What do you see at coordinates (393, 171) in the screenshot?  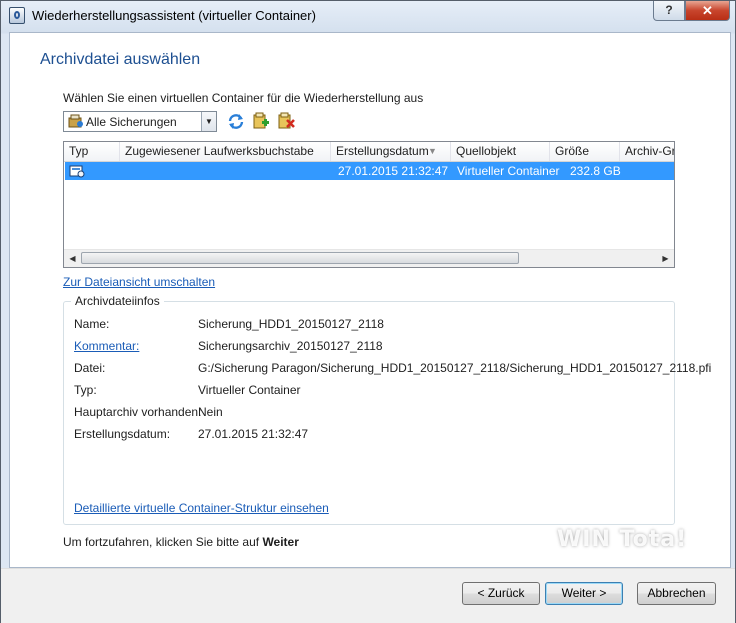 I see `row-created: 27.01.2015 21:32:47` at bounding box center [393, 171].